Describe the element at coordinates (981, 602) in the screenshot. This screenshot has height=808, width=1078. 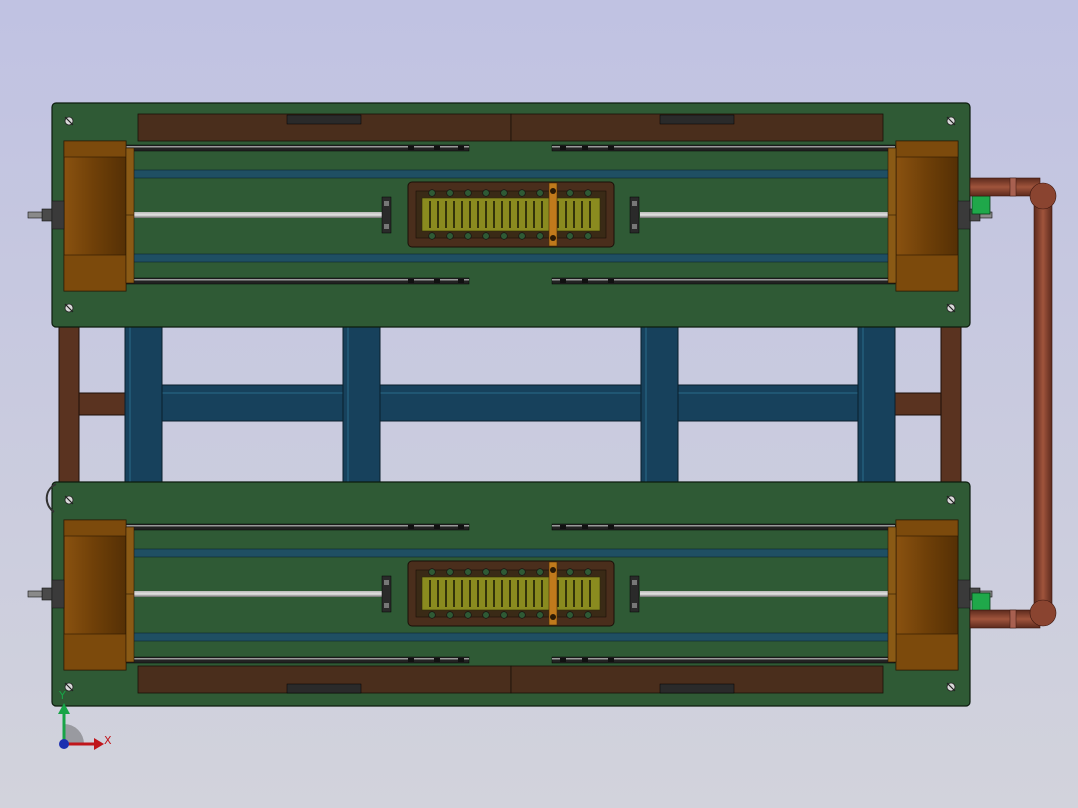
I see `sensor-block-bottom` at that location.